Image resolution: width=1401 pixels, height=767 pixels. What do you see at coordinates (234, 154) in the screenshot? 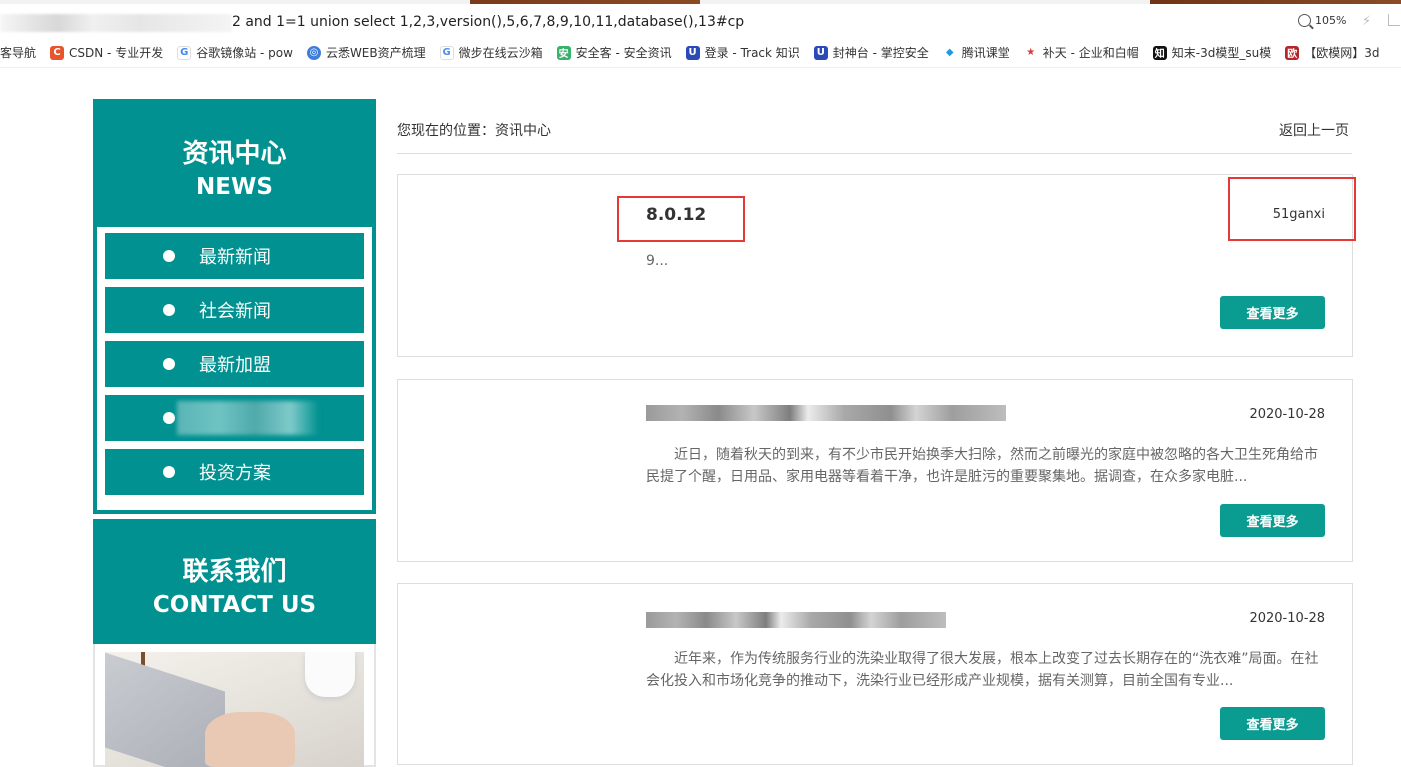
I see `news-title-cn: 资讯中心` at bounding box center [234, 154].